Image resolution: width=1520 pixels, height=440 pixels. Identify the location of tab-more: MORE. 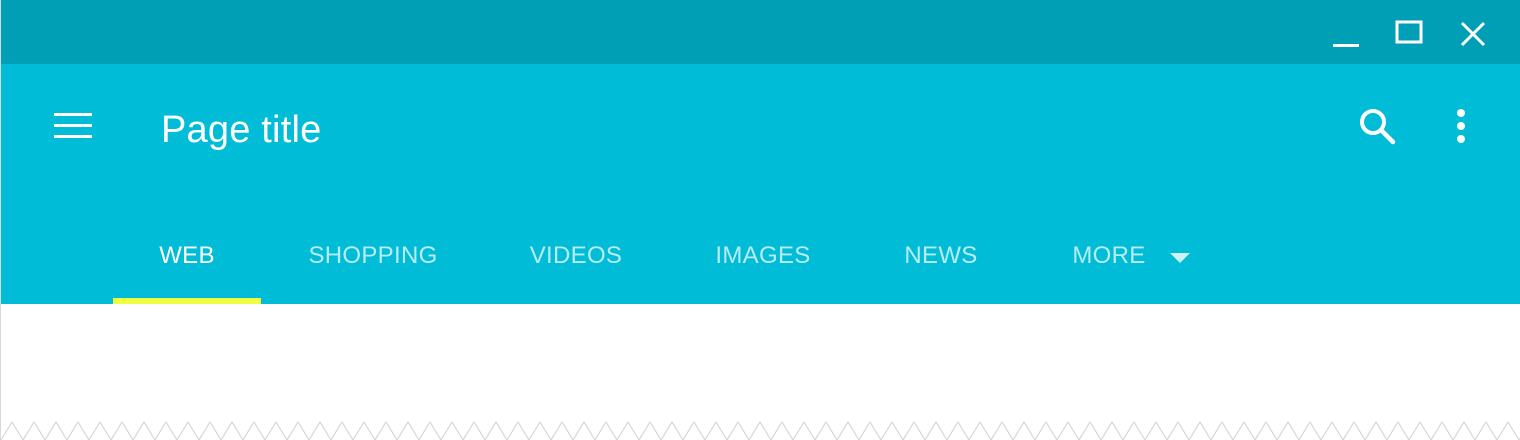
(1131, 256).